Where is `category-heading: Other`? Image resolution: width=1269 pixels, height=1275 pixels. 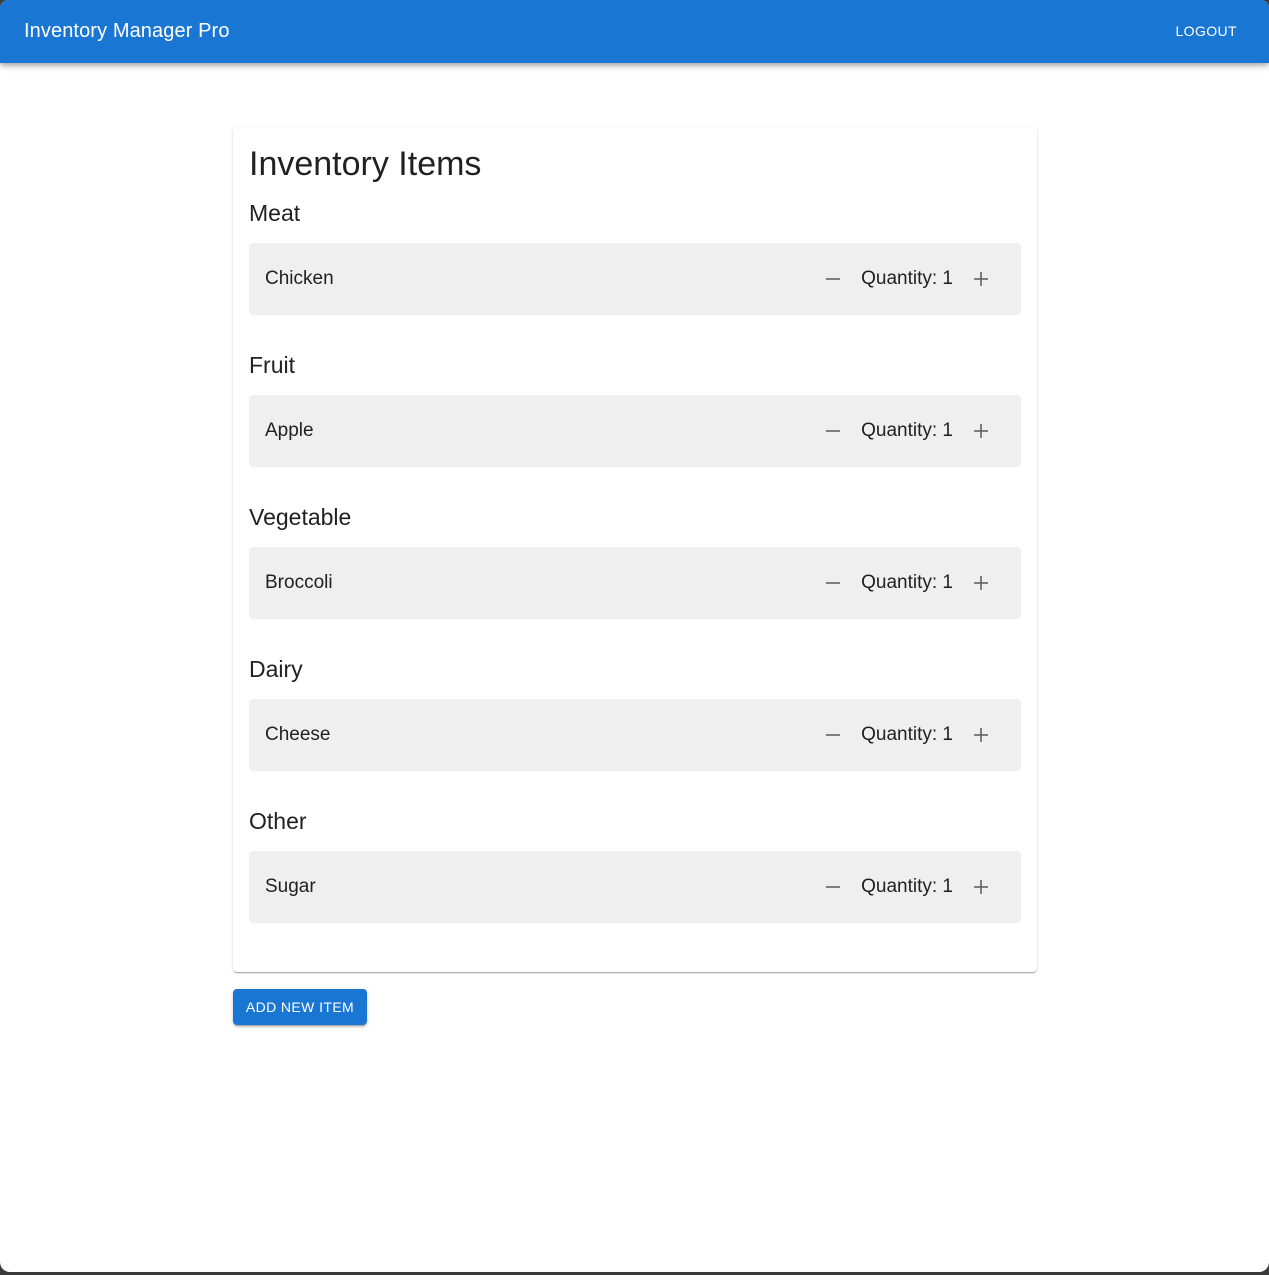 category-heading: Other is located at coordinates (278, 821).